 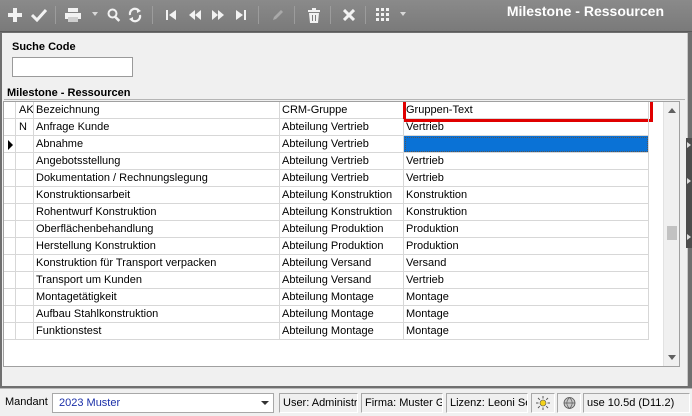 I want to click on table-row: Abnahme Abteilung Vertrieb, so click(x=334, y=144).